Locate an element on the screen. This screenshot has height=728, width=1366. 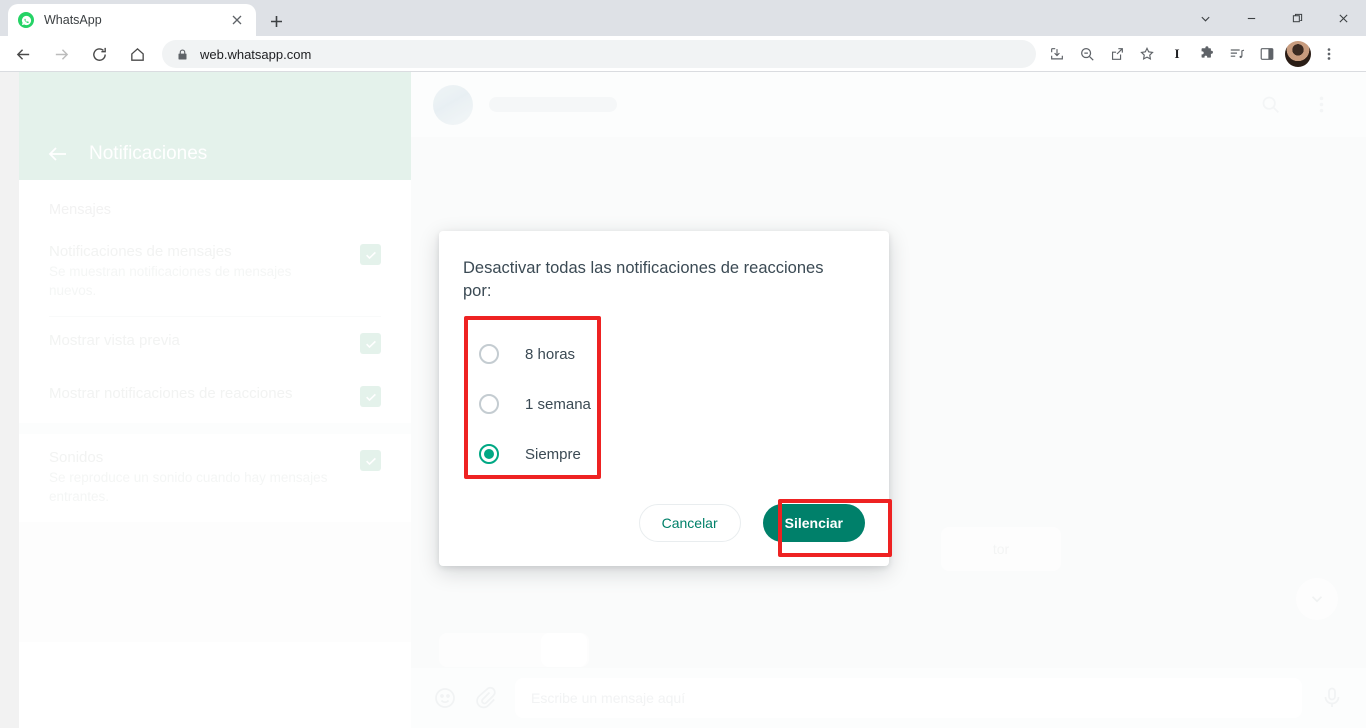
side-panel-icon is located at coordinates (1267, 54).